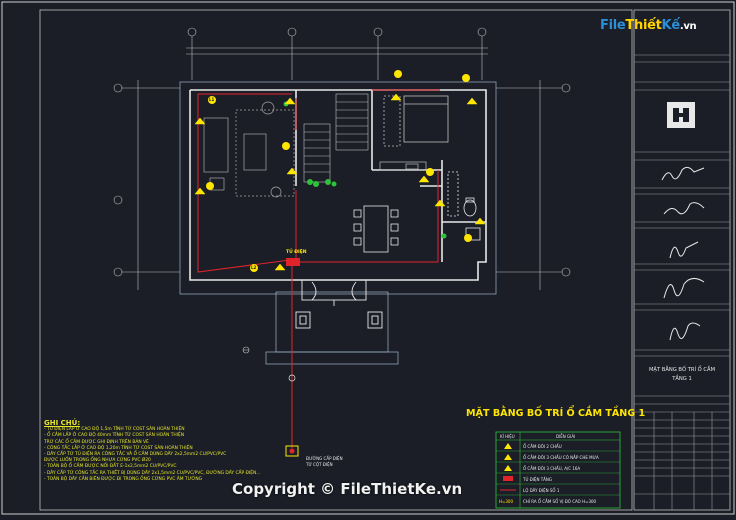 Image resolution: width=736 pixels, height=520 pixels. Describe the element at coordinates (643, 25) in the screenshot. I see `brand-mid: Thiết` at that location.